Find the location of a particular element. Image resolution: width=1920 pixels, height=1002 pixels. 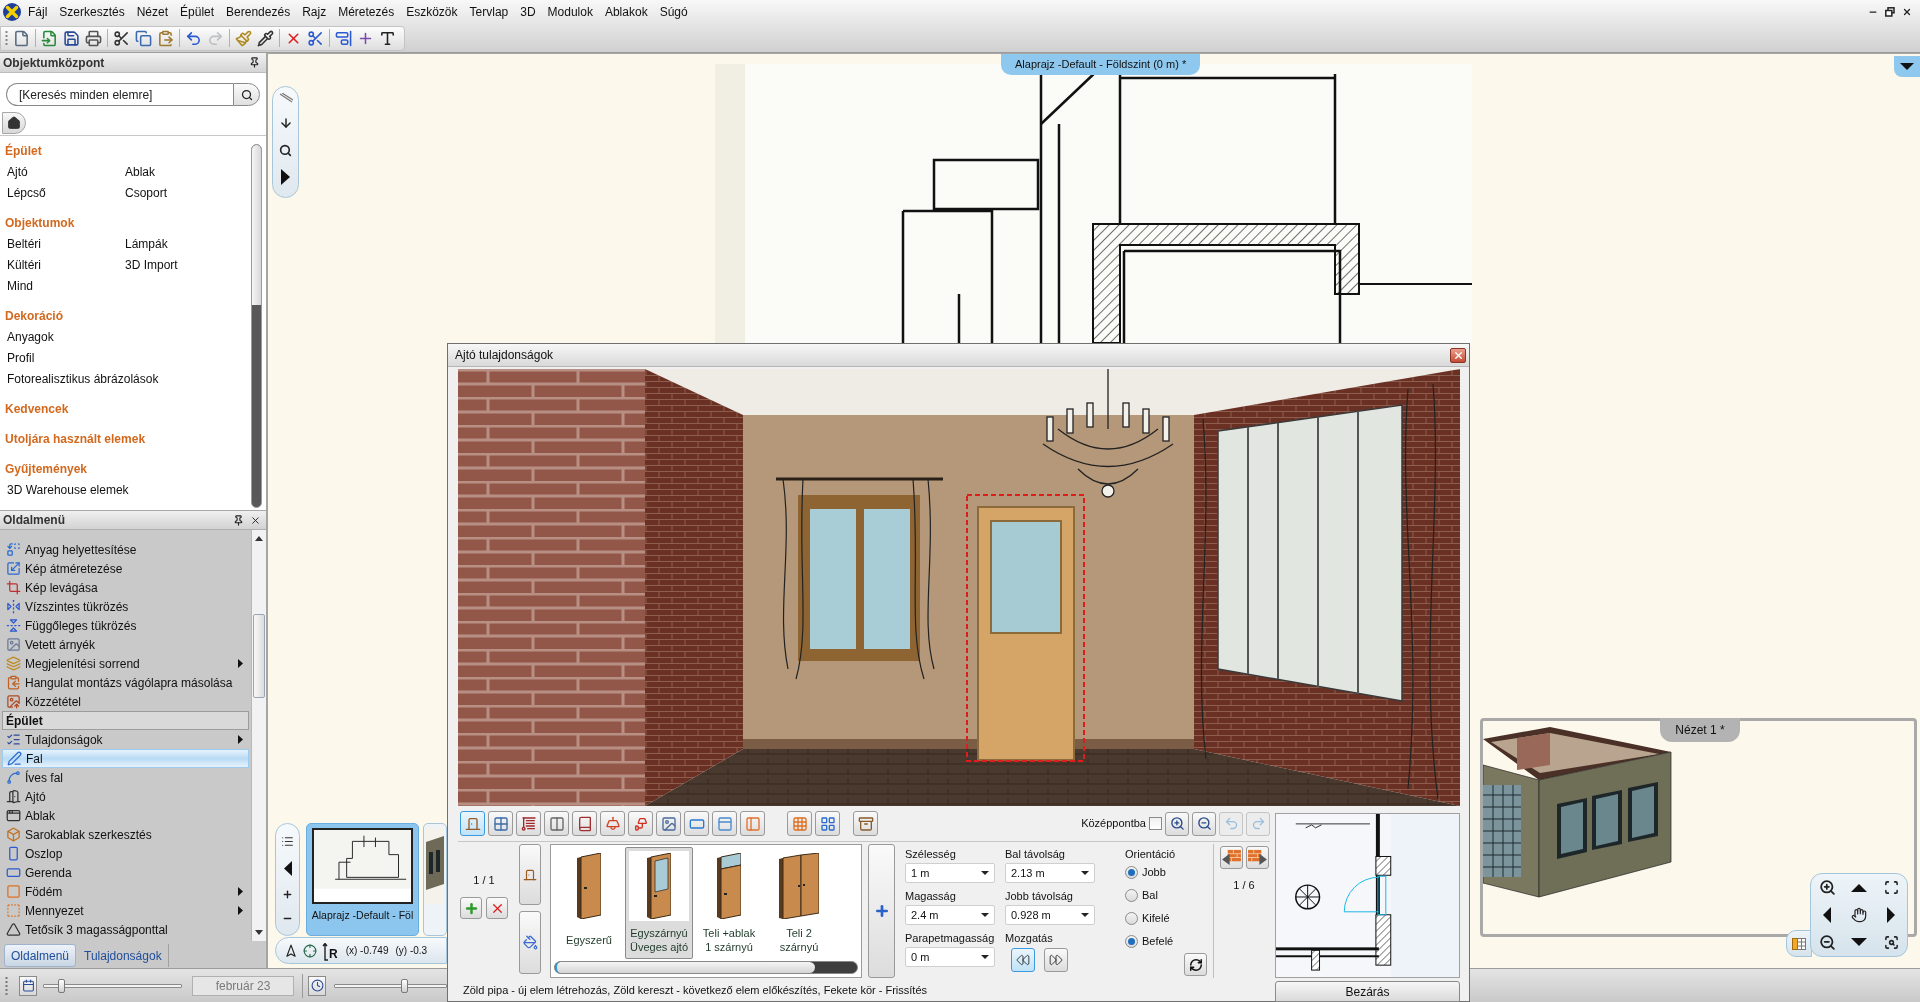

menu-item: Fal is located at coordinates (125, 758).